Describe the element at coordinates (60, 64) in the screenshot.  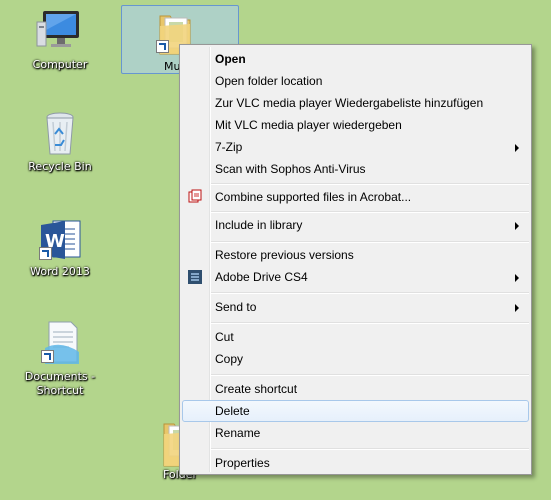
I see `desktop-icon-label: Computer` at that location.